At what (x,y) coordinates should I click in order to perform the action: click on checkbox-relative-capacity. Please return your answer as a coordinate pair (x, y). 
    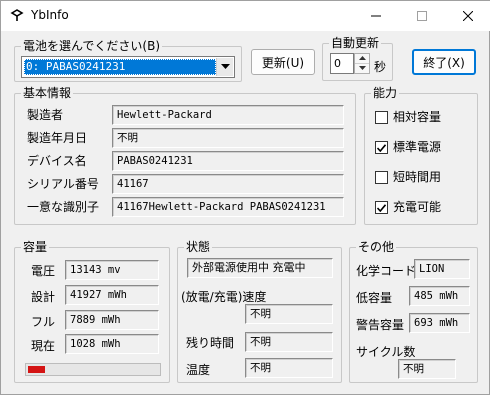
    Looking at the image, I should click on (381, 117).